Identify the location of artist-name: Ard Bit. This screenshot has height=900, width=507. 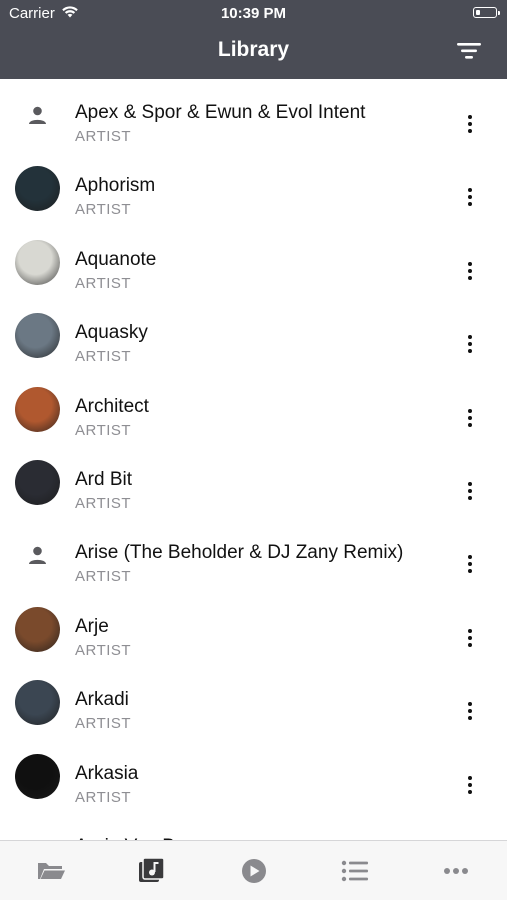
(104, 479).